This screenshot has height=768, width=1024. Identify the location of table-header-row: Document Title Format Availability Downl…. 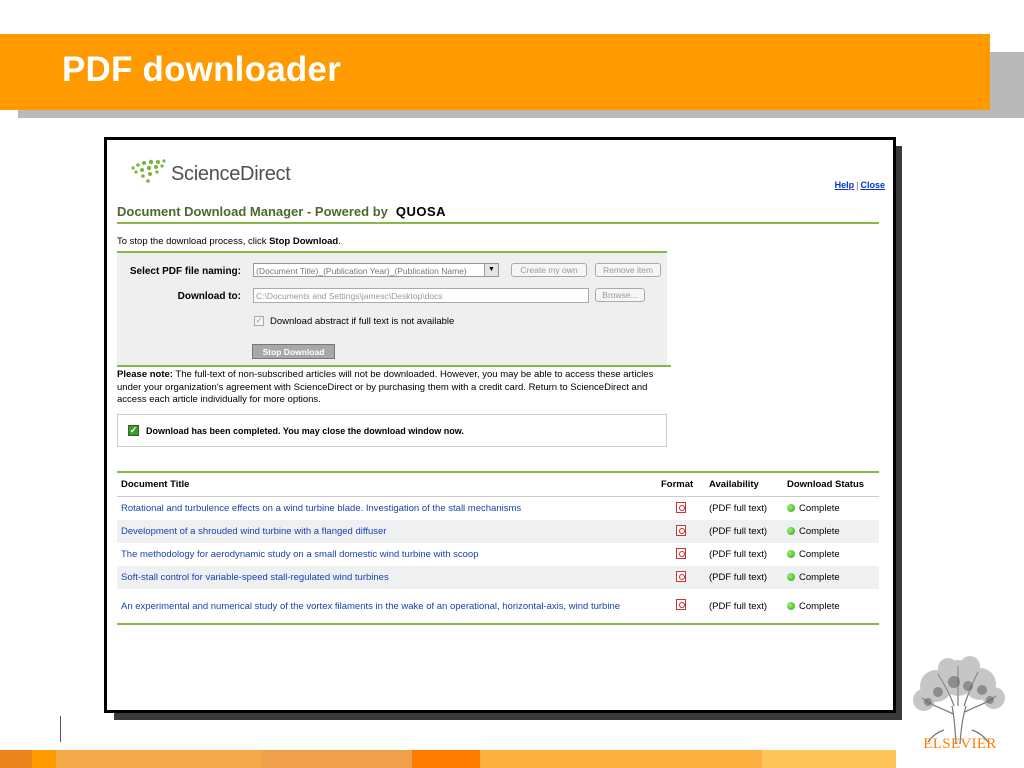
(498, 484).